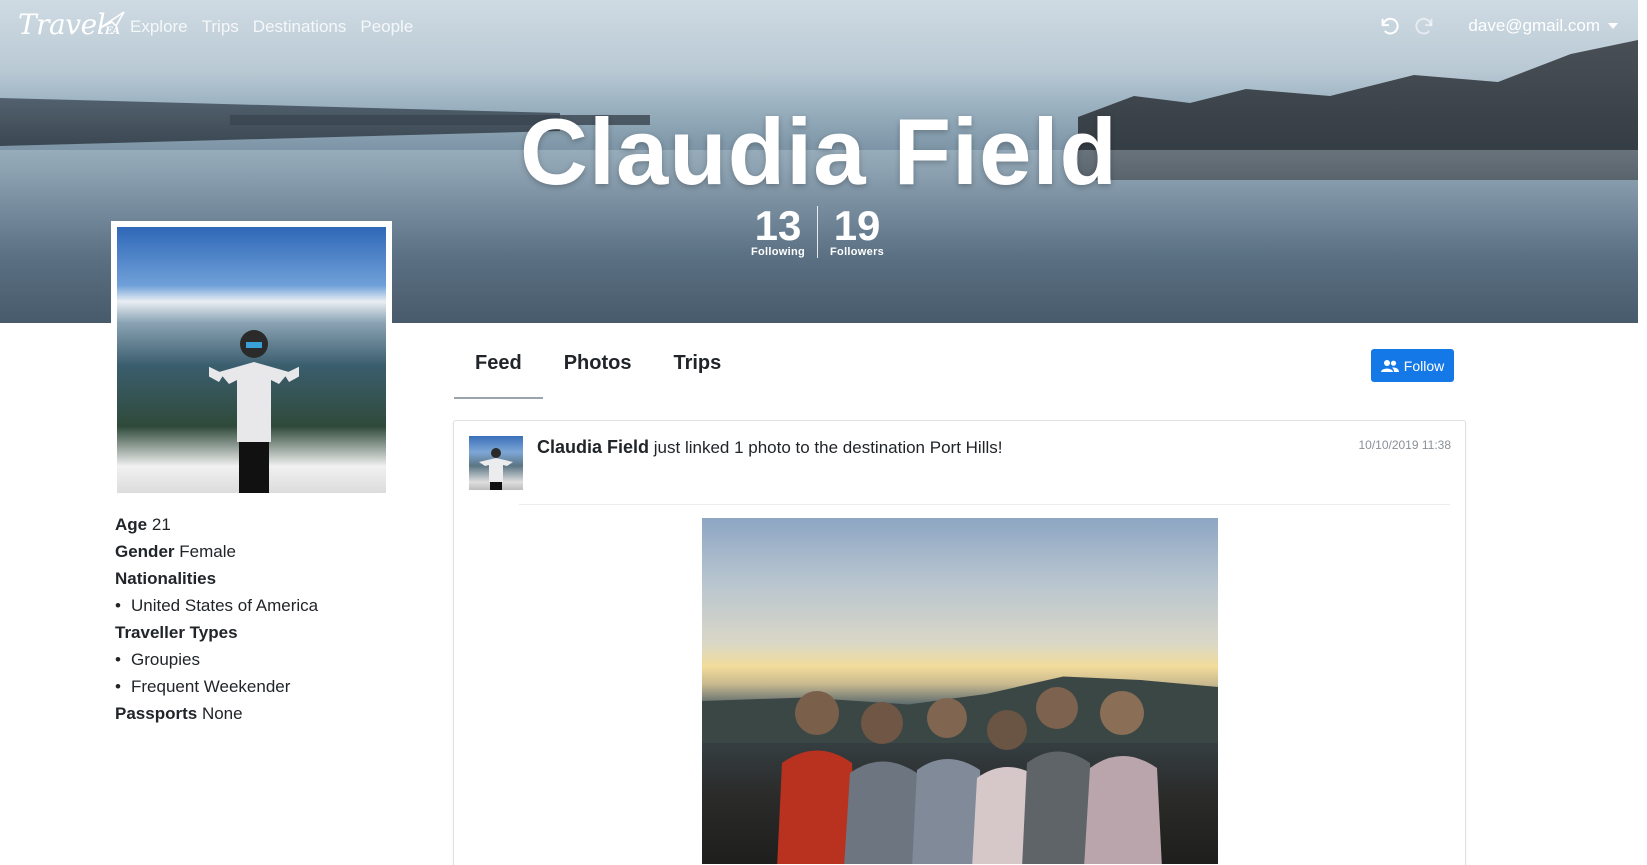 The width and height of the screenshot is (1647, 865). What do you see at coordinates (778, 252) in the screenshot?
I see `following-label: Following` at bounding box center [778, 252].